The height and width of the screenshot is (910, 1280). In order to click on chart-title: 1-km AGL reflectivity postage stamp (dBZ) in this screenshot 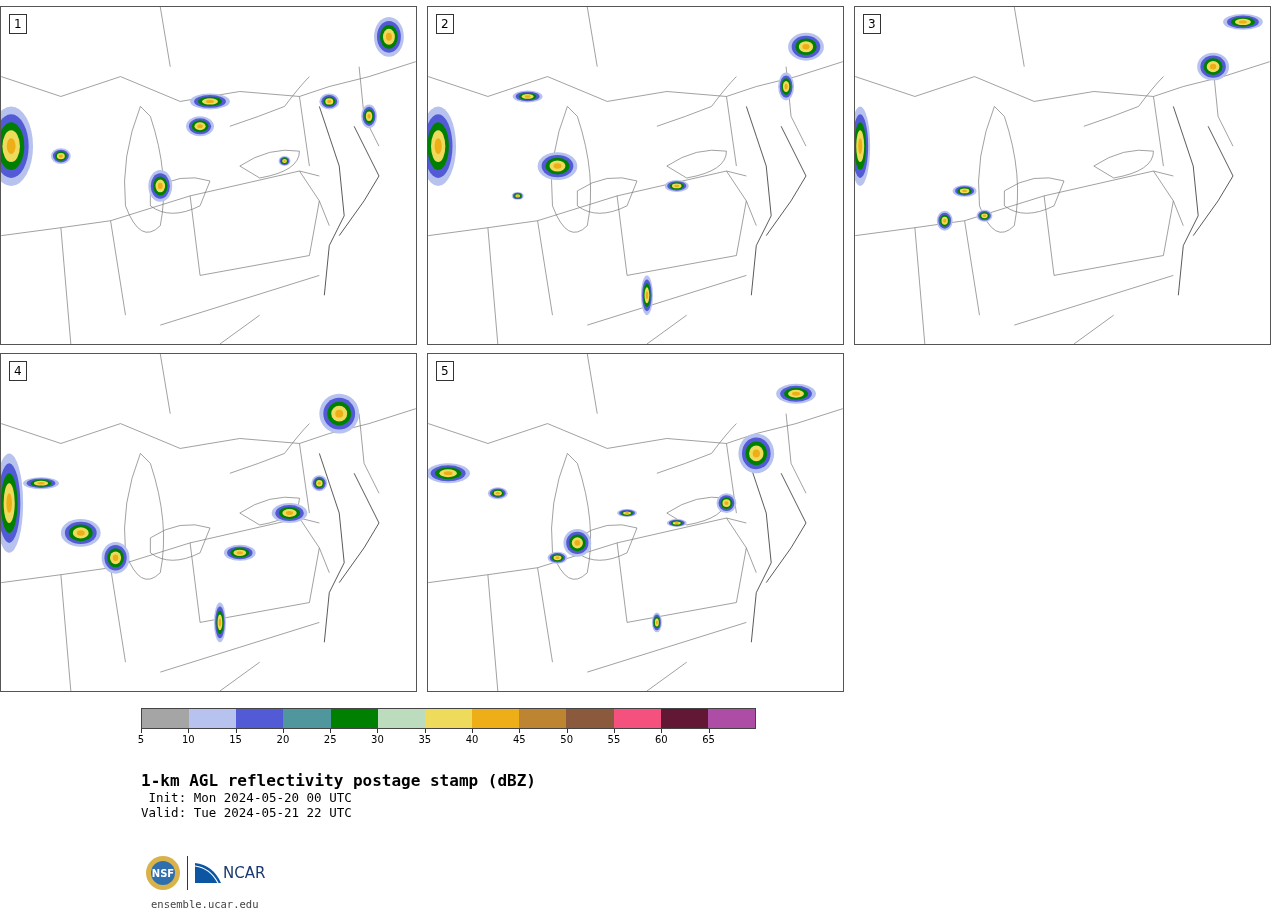, I will do `click(339, 781)`.